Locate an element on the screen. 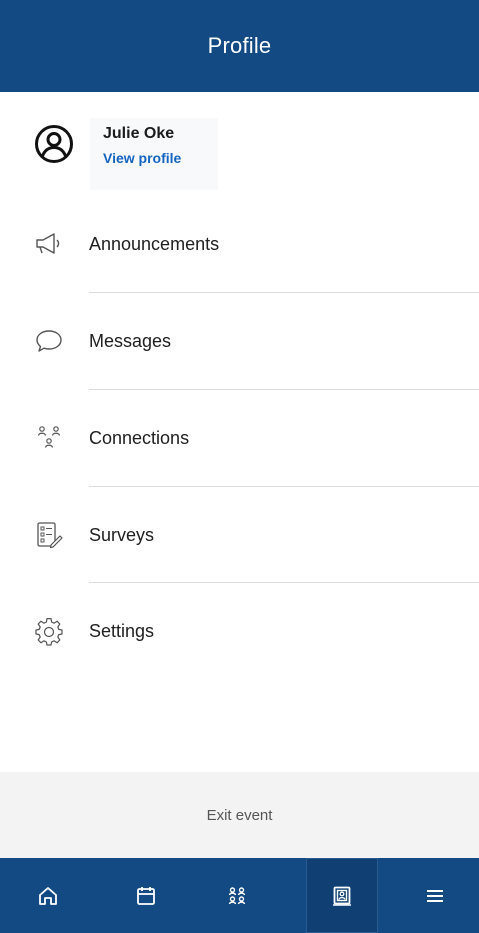 The image size is (479, 933). gear-icon is located at coordinates (49, 632).